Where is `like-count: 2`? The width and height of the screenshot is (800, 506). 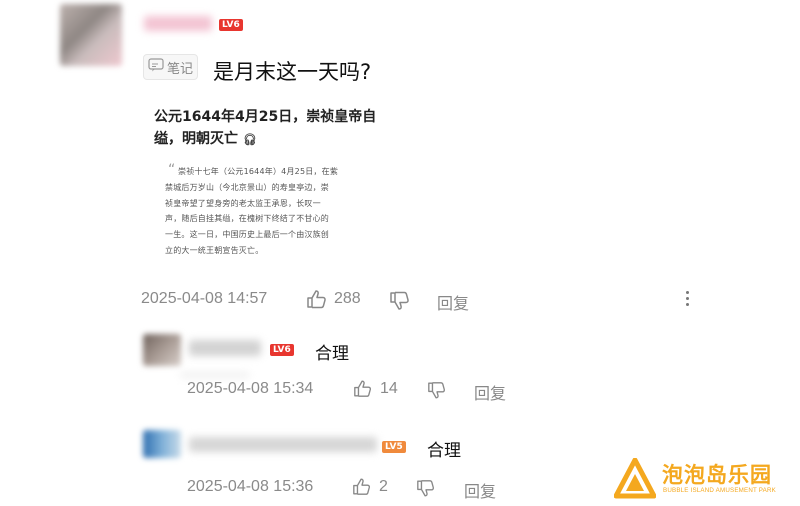 like-count: 2 is located at coordinates (383, 486).